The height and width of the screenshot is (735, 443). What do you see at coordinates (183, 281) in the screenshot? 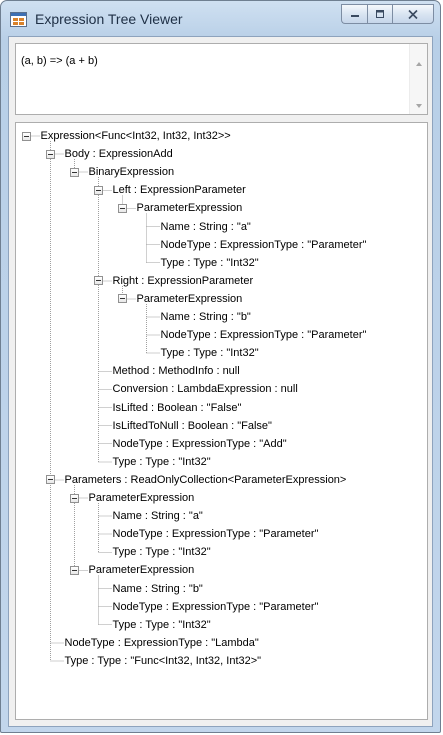
I see `tree-node-label: Right : ExpressionParameter` at bounding box center [183, 281].